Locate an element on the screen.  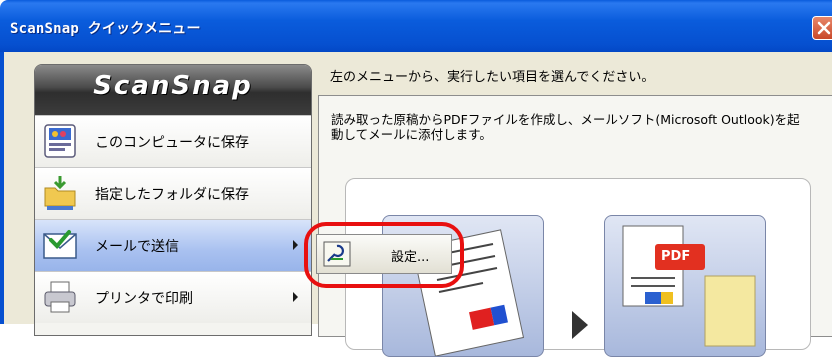
menu-item-label: プリンタで印刷 is located at coordinates (144, 299).